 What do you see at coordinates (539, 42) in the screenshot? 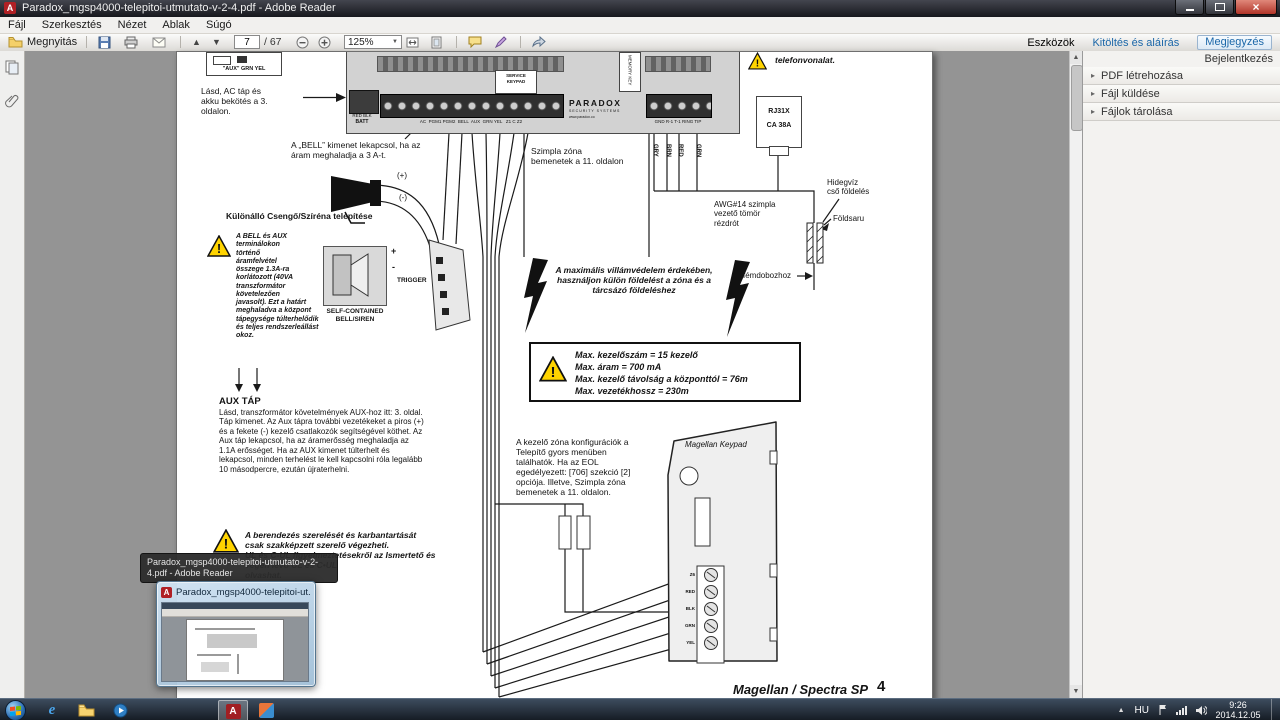
I see `share-button` at bounding box center [539, 42].